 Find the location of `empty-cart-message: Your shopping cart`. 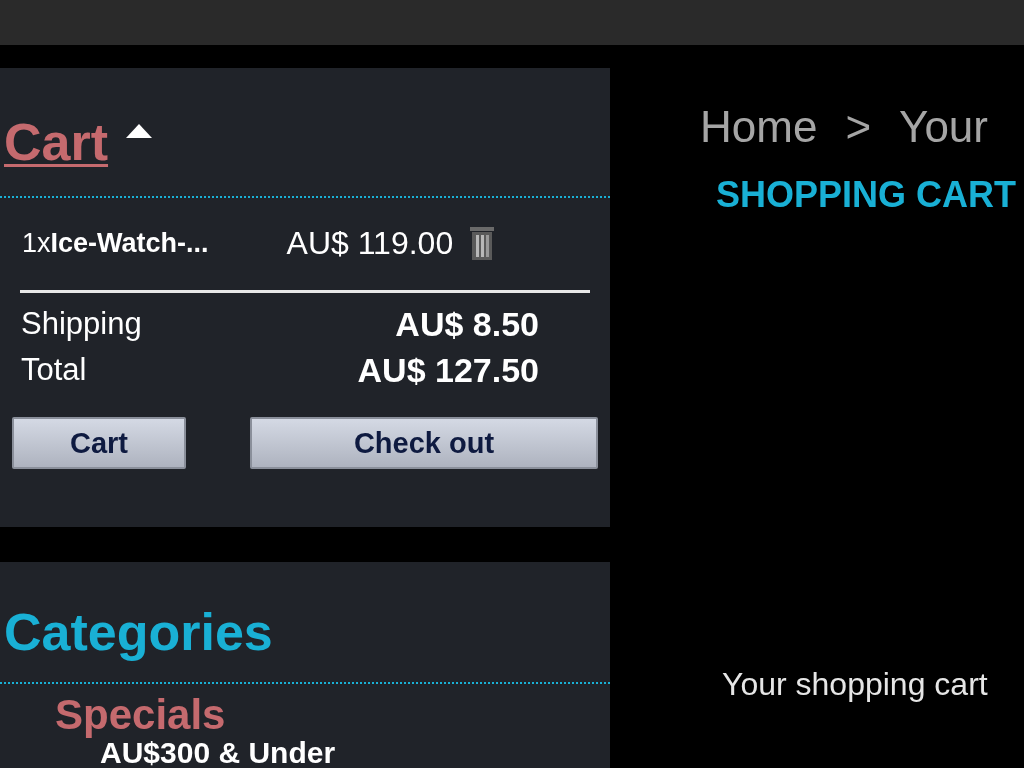

empty-cart-message: Your shopping cart is located at coordinates (855, 684).